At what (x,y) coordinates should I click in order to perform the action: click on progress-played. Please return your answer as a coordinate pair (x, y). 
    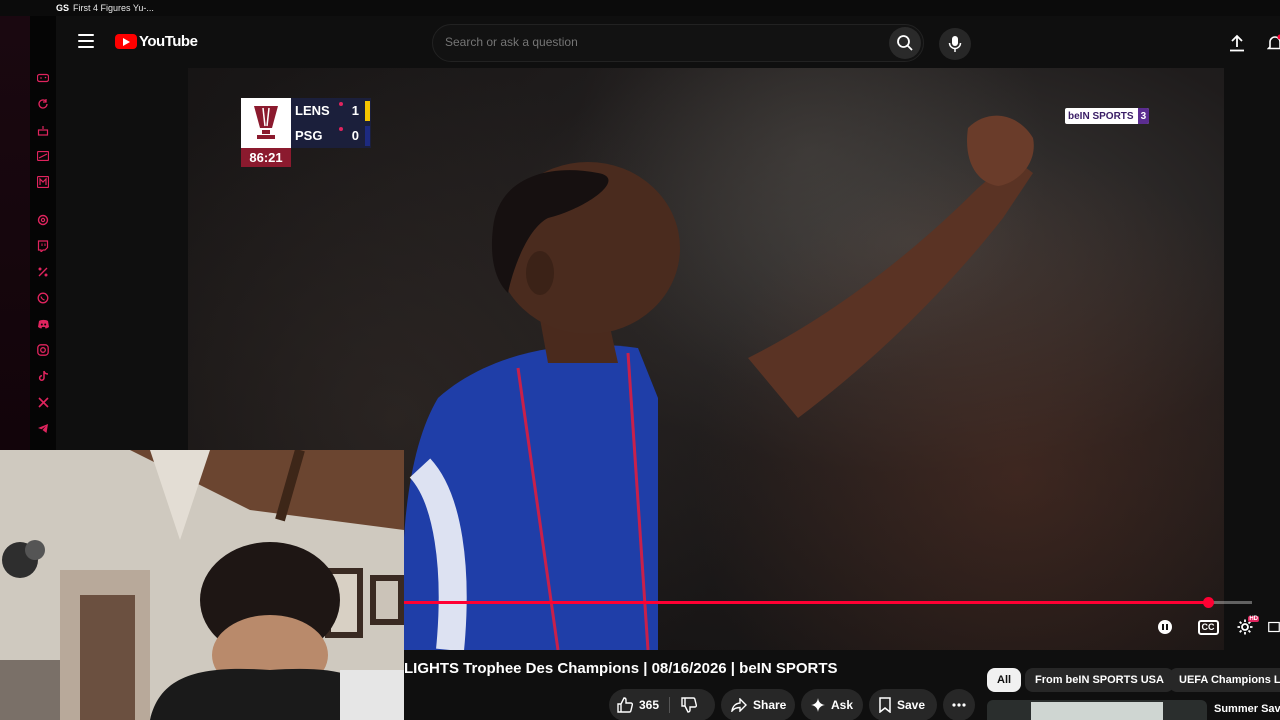
    Looking at the image, I should click on (806, 602).